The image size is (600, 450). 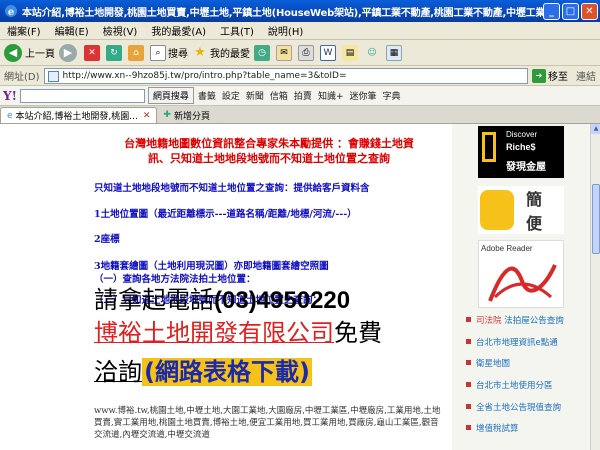 I want to click on consult-line: 洽詢(網路表格下載), so click(x=203, y=372).